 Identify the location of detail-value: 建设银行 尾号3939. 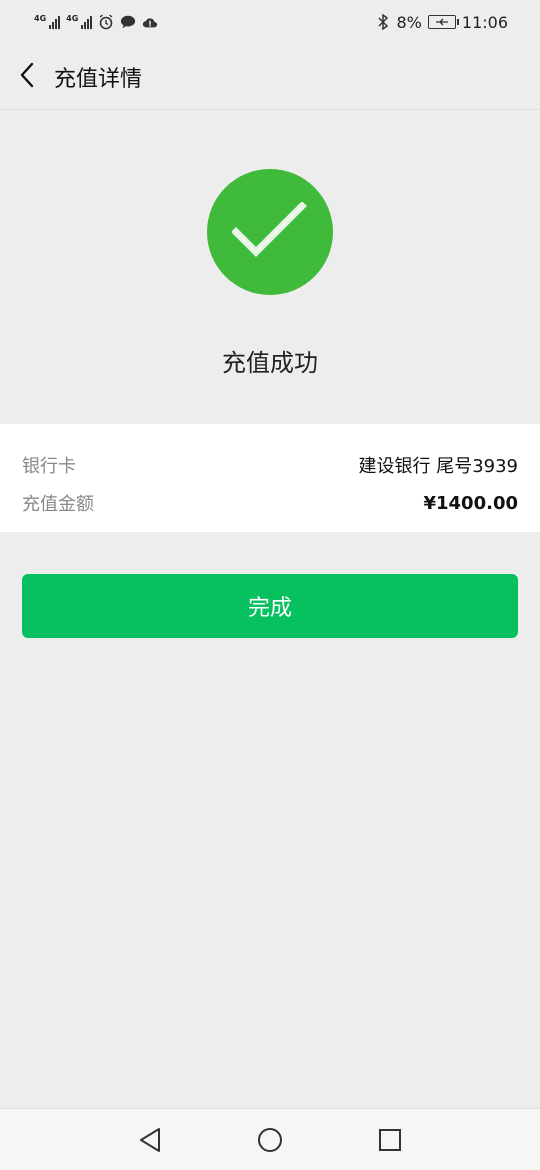
(438, 466).